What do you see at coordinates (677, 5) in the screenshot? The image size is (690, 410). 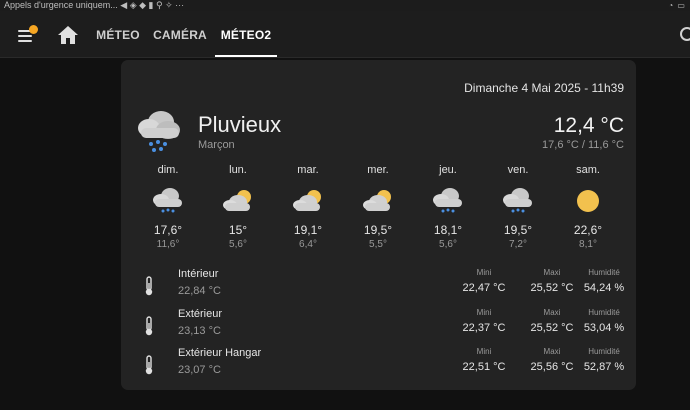 I see `system-icons: ◔ ▭` at bounding box center [677, 5].